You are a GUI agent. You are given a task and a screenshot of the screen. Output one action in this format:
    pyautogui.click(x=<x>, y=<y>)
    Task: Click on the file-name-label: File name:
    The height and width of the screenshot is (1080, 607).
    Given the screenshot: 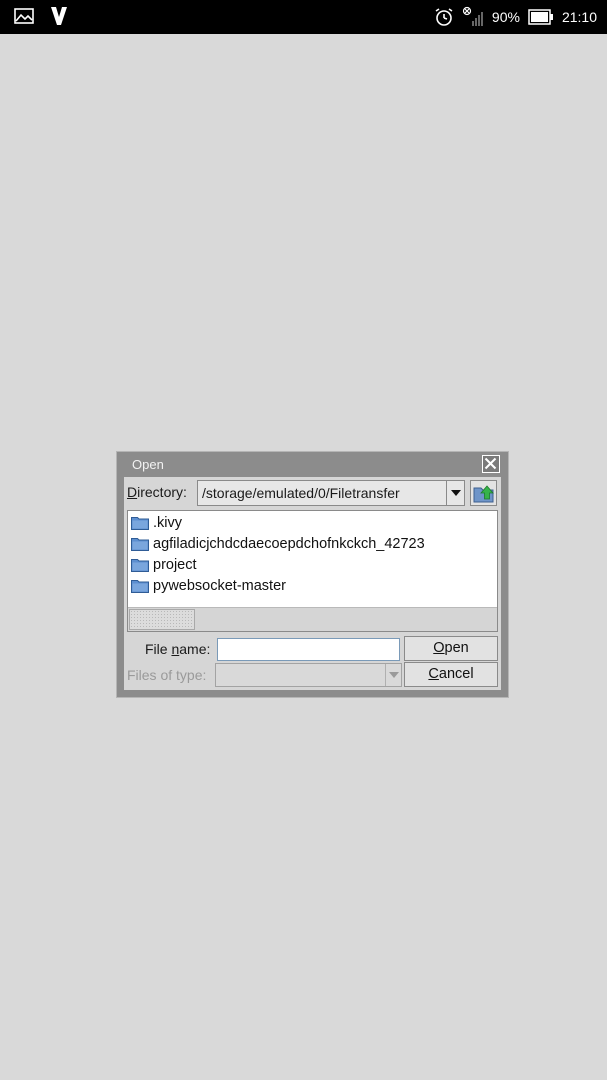 What is the action you would take?
    pyautogui.click(x=178, y=649)
    